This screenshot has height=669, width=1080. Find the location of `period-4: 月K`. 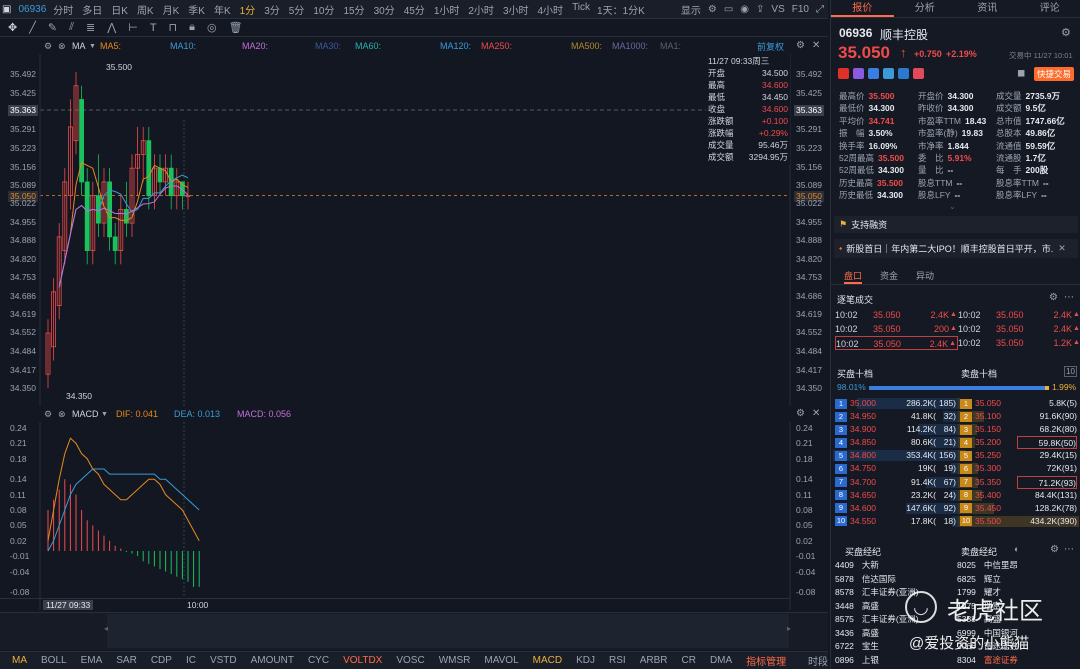

period-4: 月K is located at coordinates (171, 9).